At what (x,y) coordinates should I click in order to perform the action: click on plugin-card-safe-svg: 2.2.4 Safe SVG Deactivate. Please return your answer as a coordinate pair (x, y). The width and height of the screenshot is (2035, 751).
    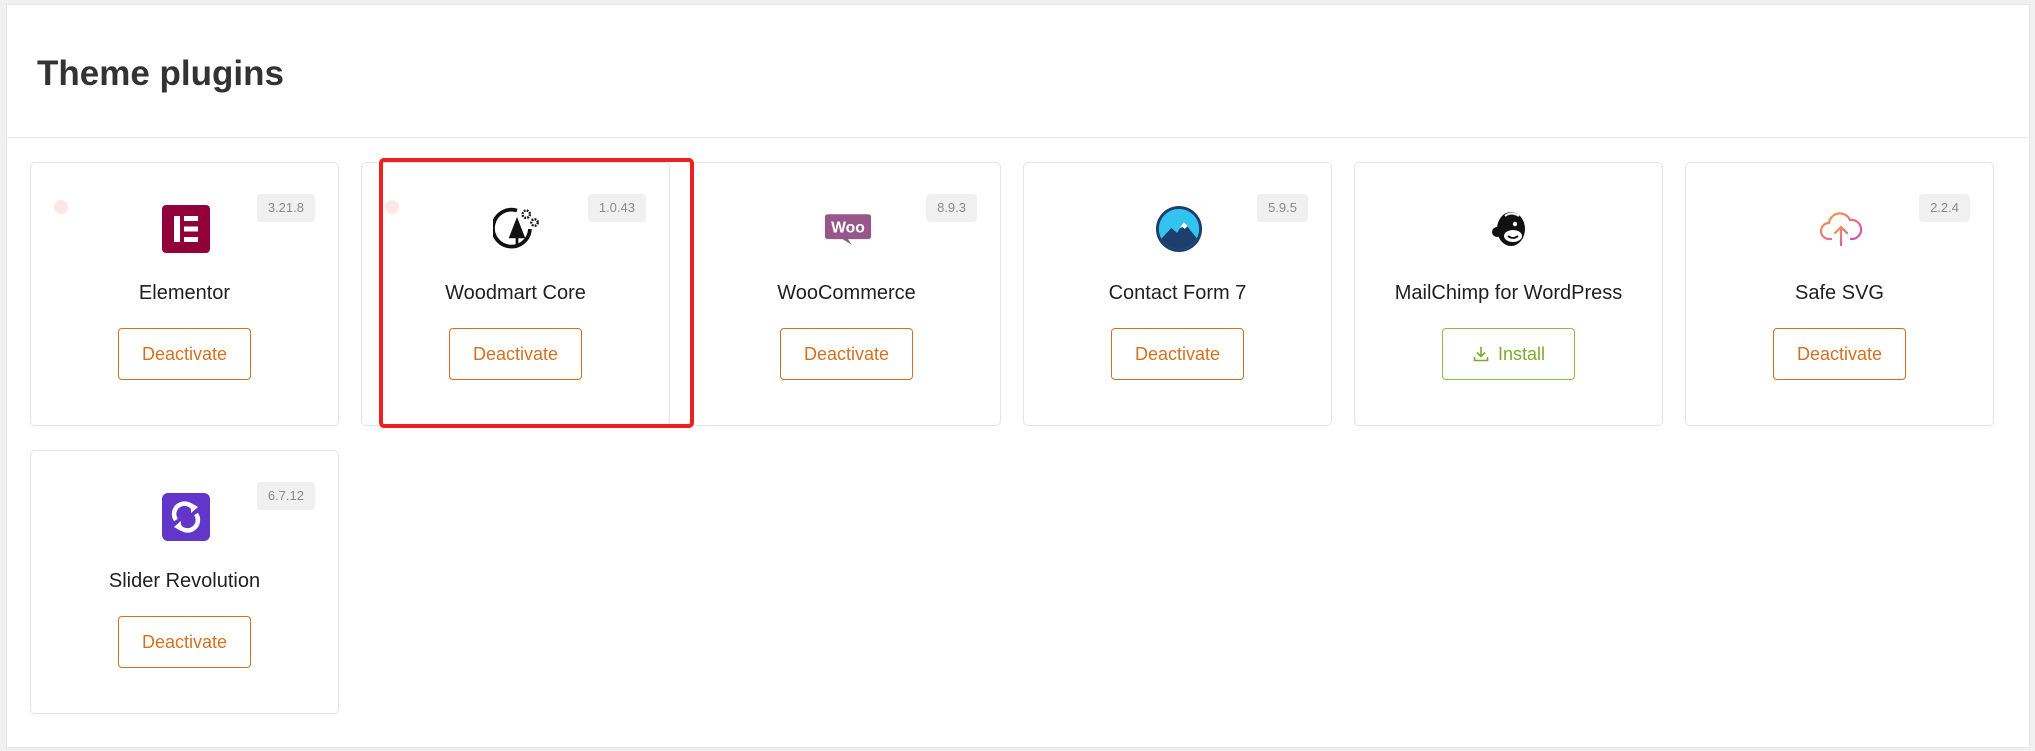
    Looking at the image, I should click on (1839, 294).